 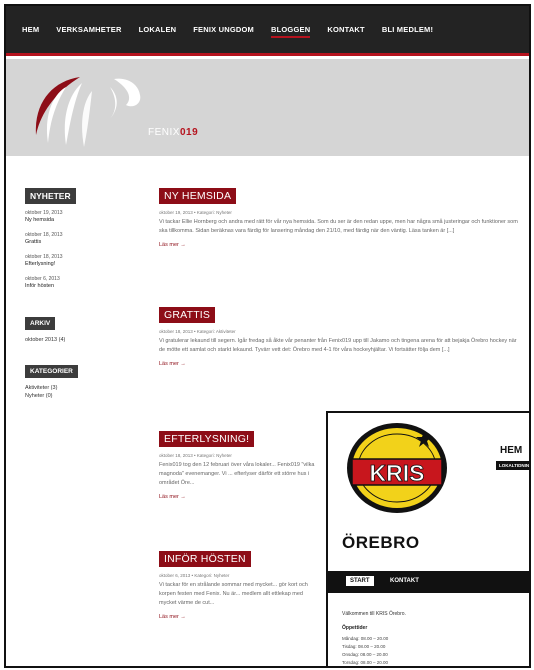 What do you see at coordinates (50, 196) in the screenshot?
I see `sidebar-heading-nyheter: NYHETER` at bounding box center [50, 196].